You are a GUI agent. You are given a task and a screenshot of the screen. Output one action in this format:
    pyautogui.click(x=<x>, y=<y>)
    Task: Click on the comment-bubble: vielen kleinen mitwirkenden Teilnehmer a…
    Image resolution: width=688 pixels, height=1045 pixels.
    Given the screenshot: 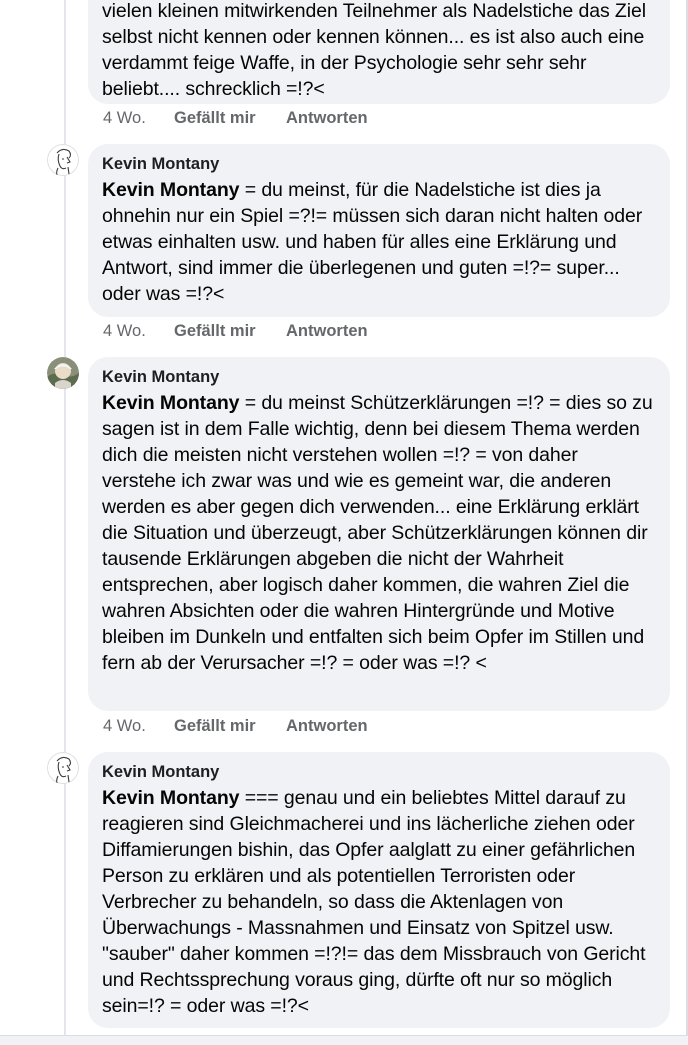 What is the action you would take?
    pyautogui.click(x=379, y=52)
    